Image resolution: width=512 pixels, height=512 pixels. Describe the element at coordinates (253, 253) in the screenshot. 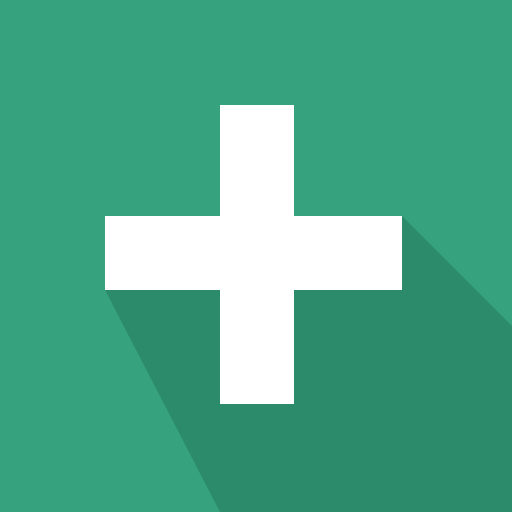

I see `plus-horizontal-bar` at that location.